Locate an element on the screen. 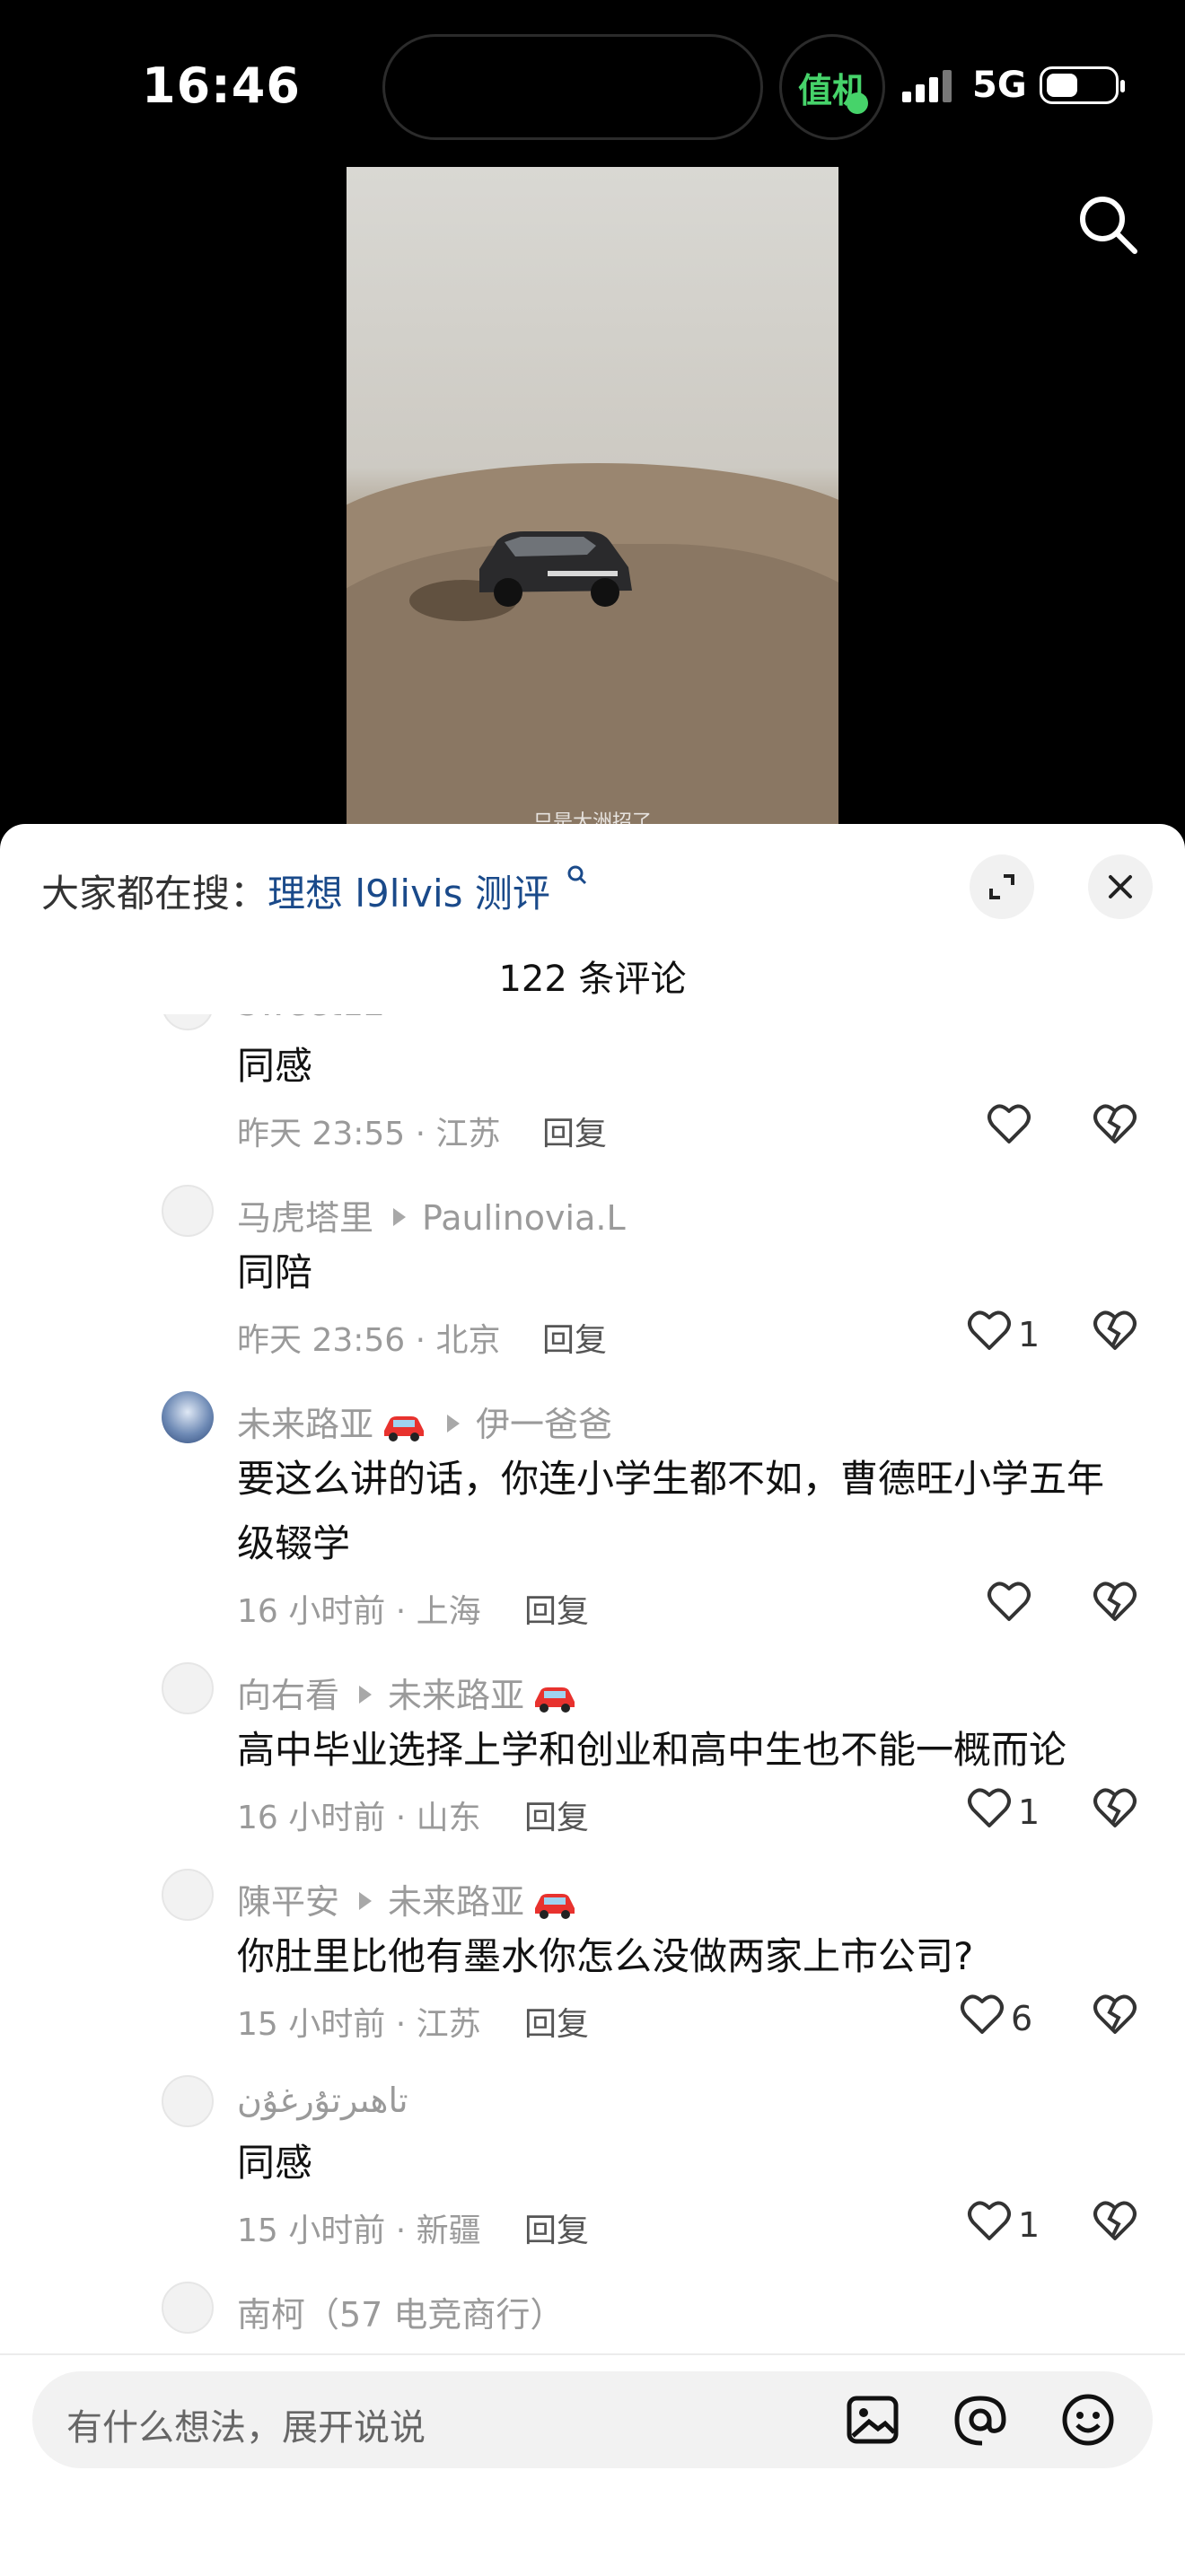 The width and height of the screenshot is (1185, 2576). comment-input: 有什么想法，展开说说 is located at coordinates (592, 2419).